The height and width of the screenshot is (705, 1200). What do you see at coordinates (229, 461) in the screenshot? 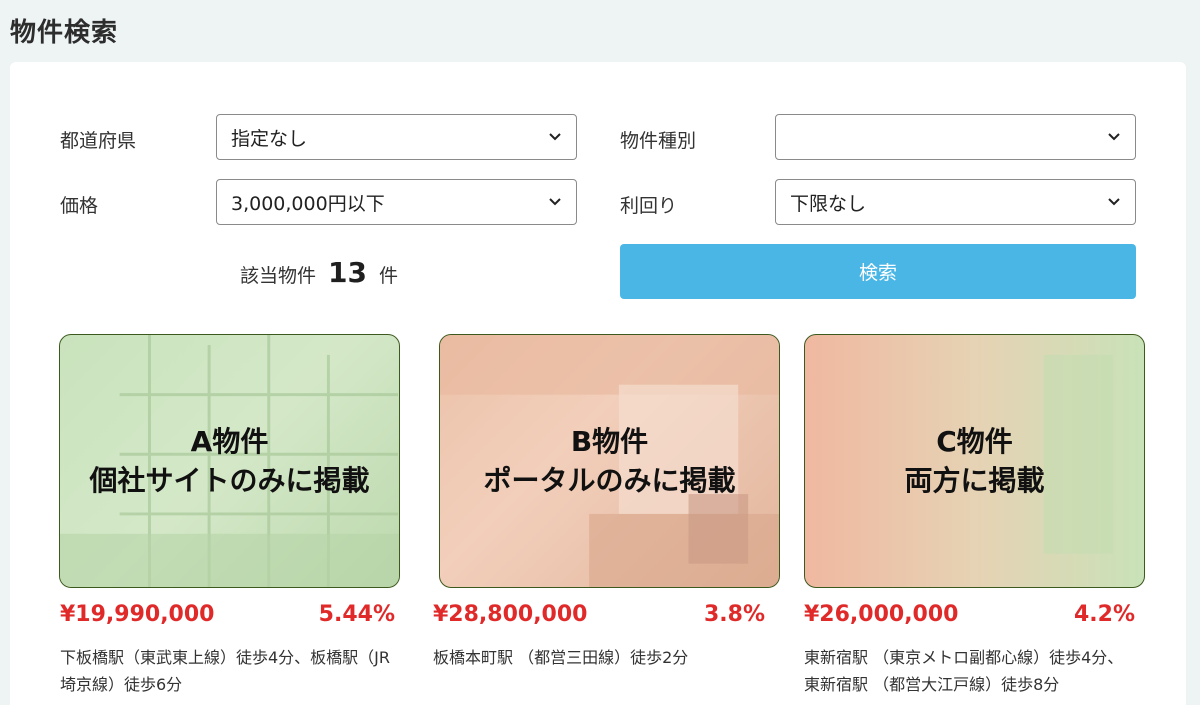
I see `listing-card-a: A物件 個社サイトのみに掲載` at bounding box center [229, 461].